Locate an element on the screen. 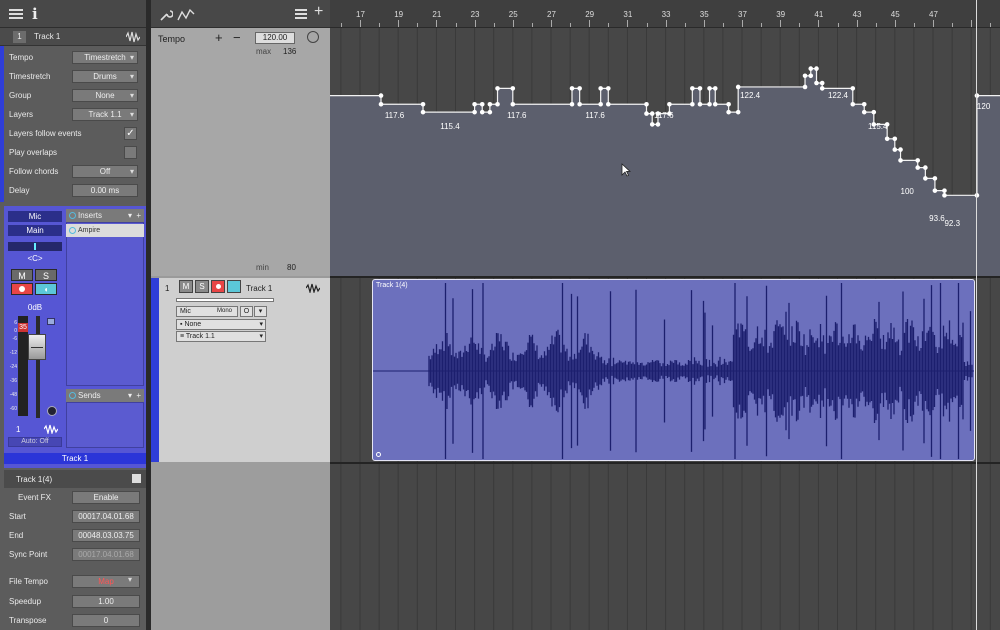 The height and width of the screenshot is (630, 1000). automation-mode: Auto: Off is located at coordinates (35, 442).